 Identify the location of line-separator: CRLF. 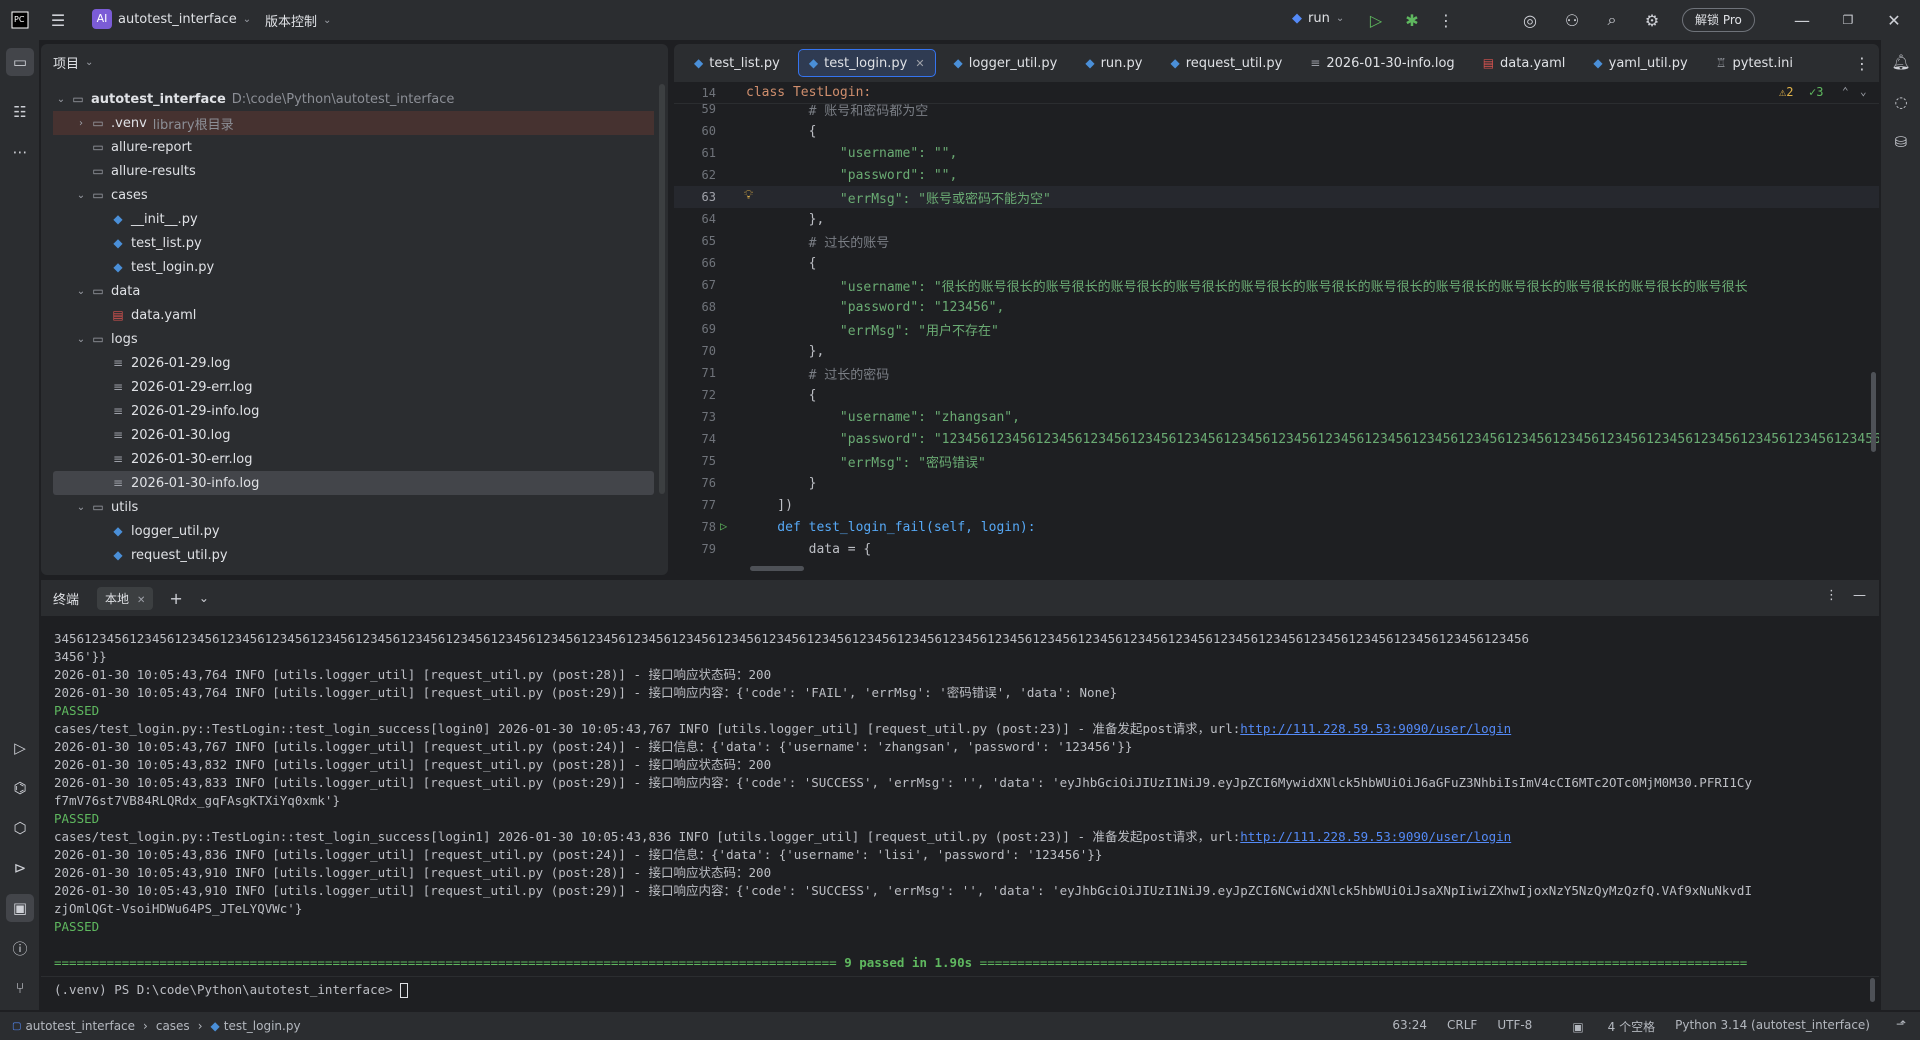
(1462, 1026).